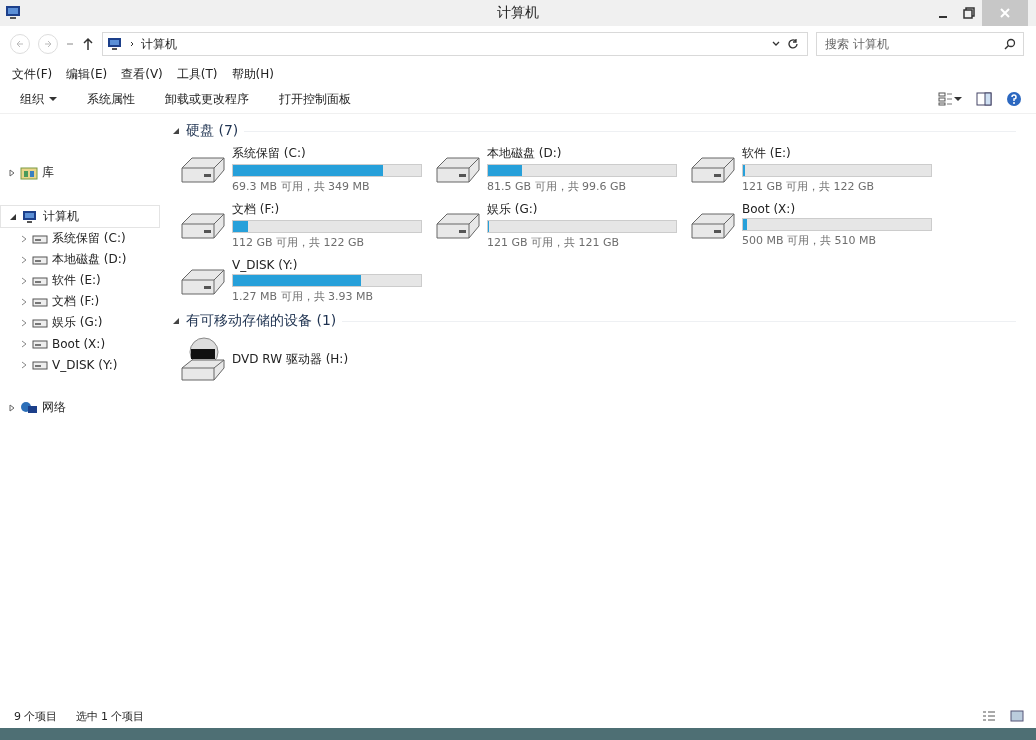 The image size is (1036, 740). I want to click on drive-name: Boot (X:), so click(837, 209).